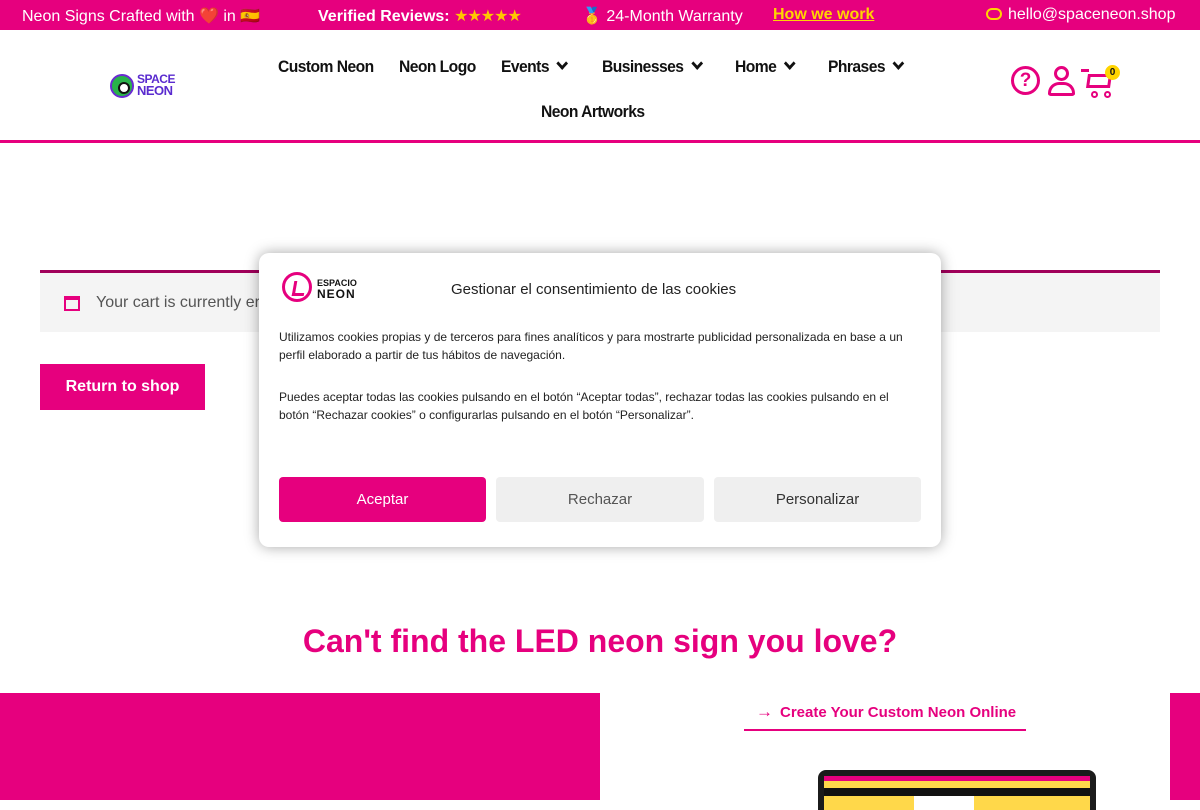 This screenshot has height=810, width=1200. What do you see at coordinates (756, 66) in the screenshot?
I see `nav-label: Home` at bounding box center [756, 66].